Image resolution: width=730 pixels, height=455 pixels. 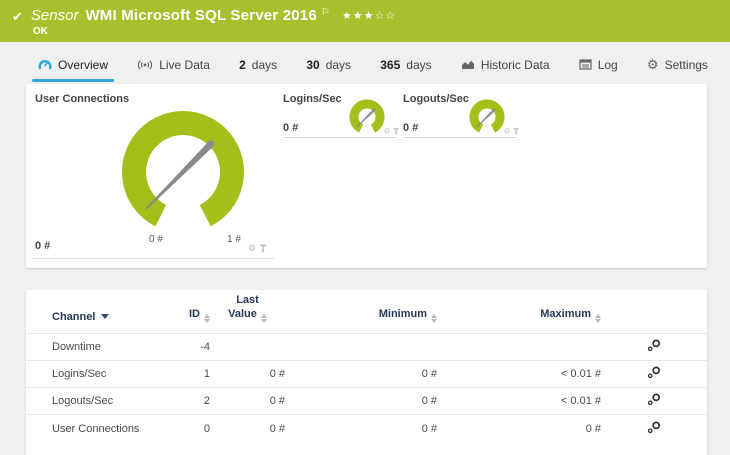 What do you see at coordinates (467, 64) in the screenshot?
I see `area-chart-icon` at bounding box center [467, 64].